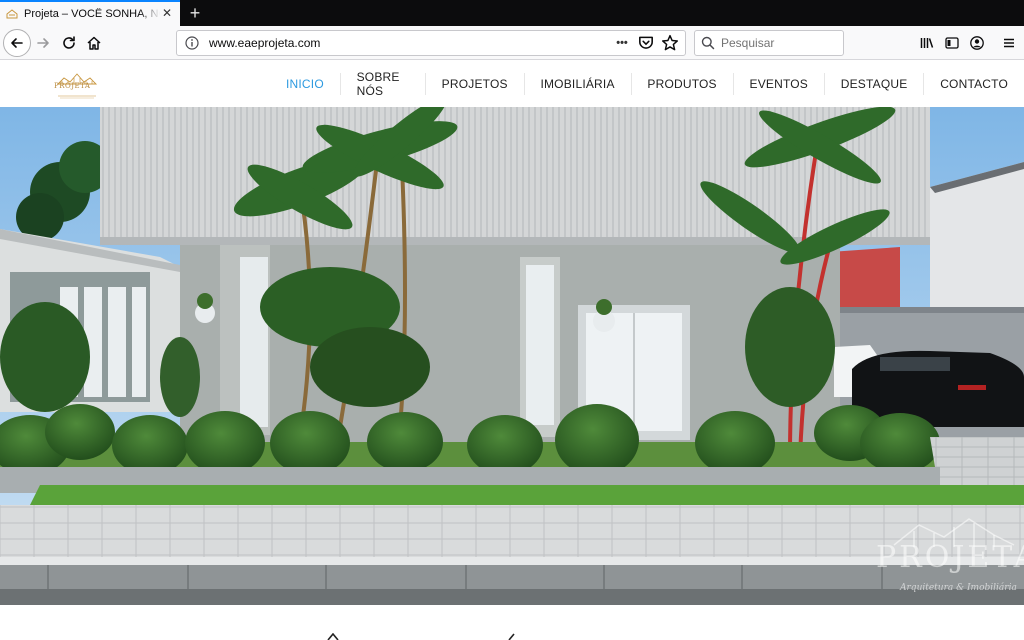 This screenshot has width=1024, height=640. What do you see at coordinates (681, 83) in the screenshot?
I see `menu-item-produtos: PRODUTOS` at bounding box center [681, 83].